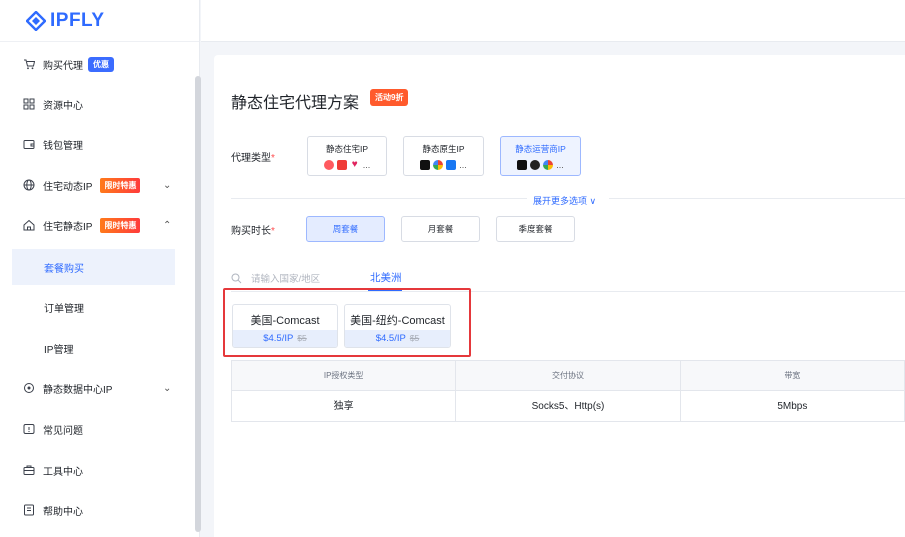 Image resolution: width=905 pixels, height=537 pixels. I want to click on page-title: 静态住宅代理方案, so click(295, 103).